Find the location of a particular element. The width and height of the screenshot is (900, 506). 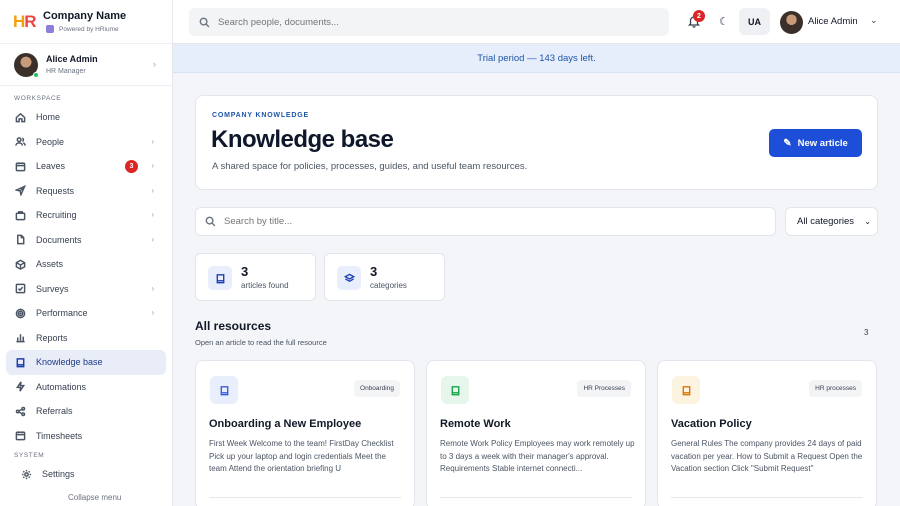

leaves-count-badge: 3 is located at coordinates (131, 166).